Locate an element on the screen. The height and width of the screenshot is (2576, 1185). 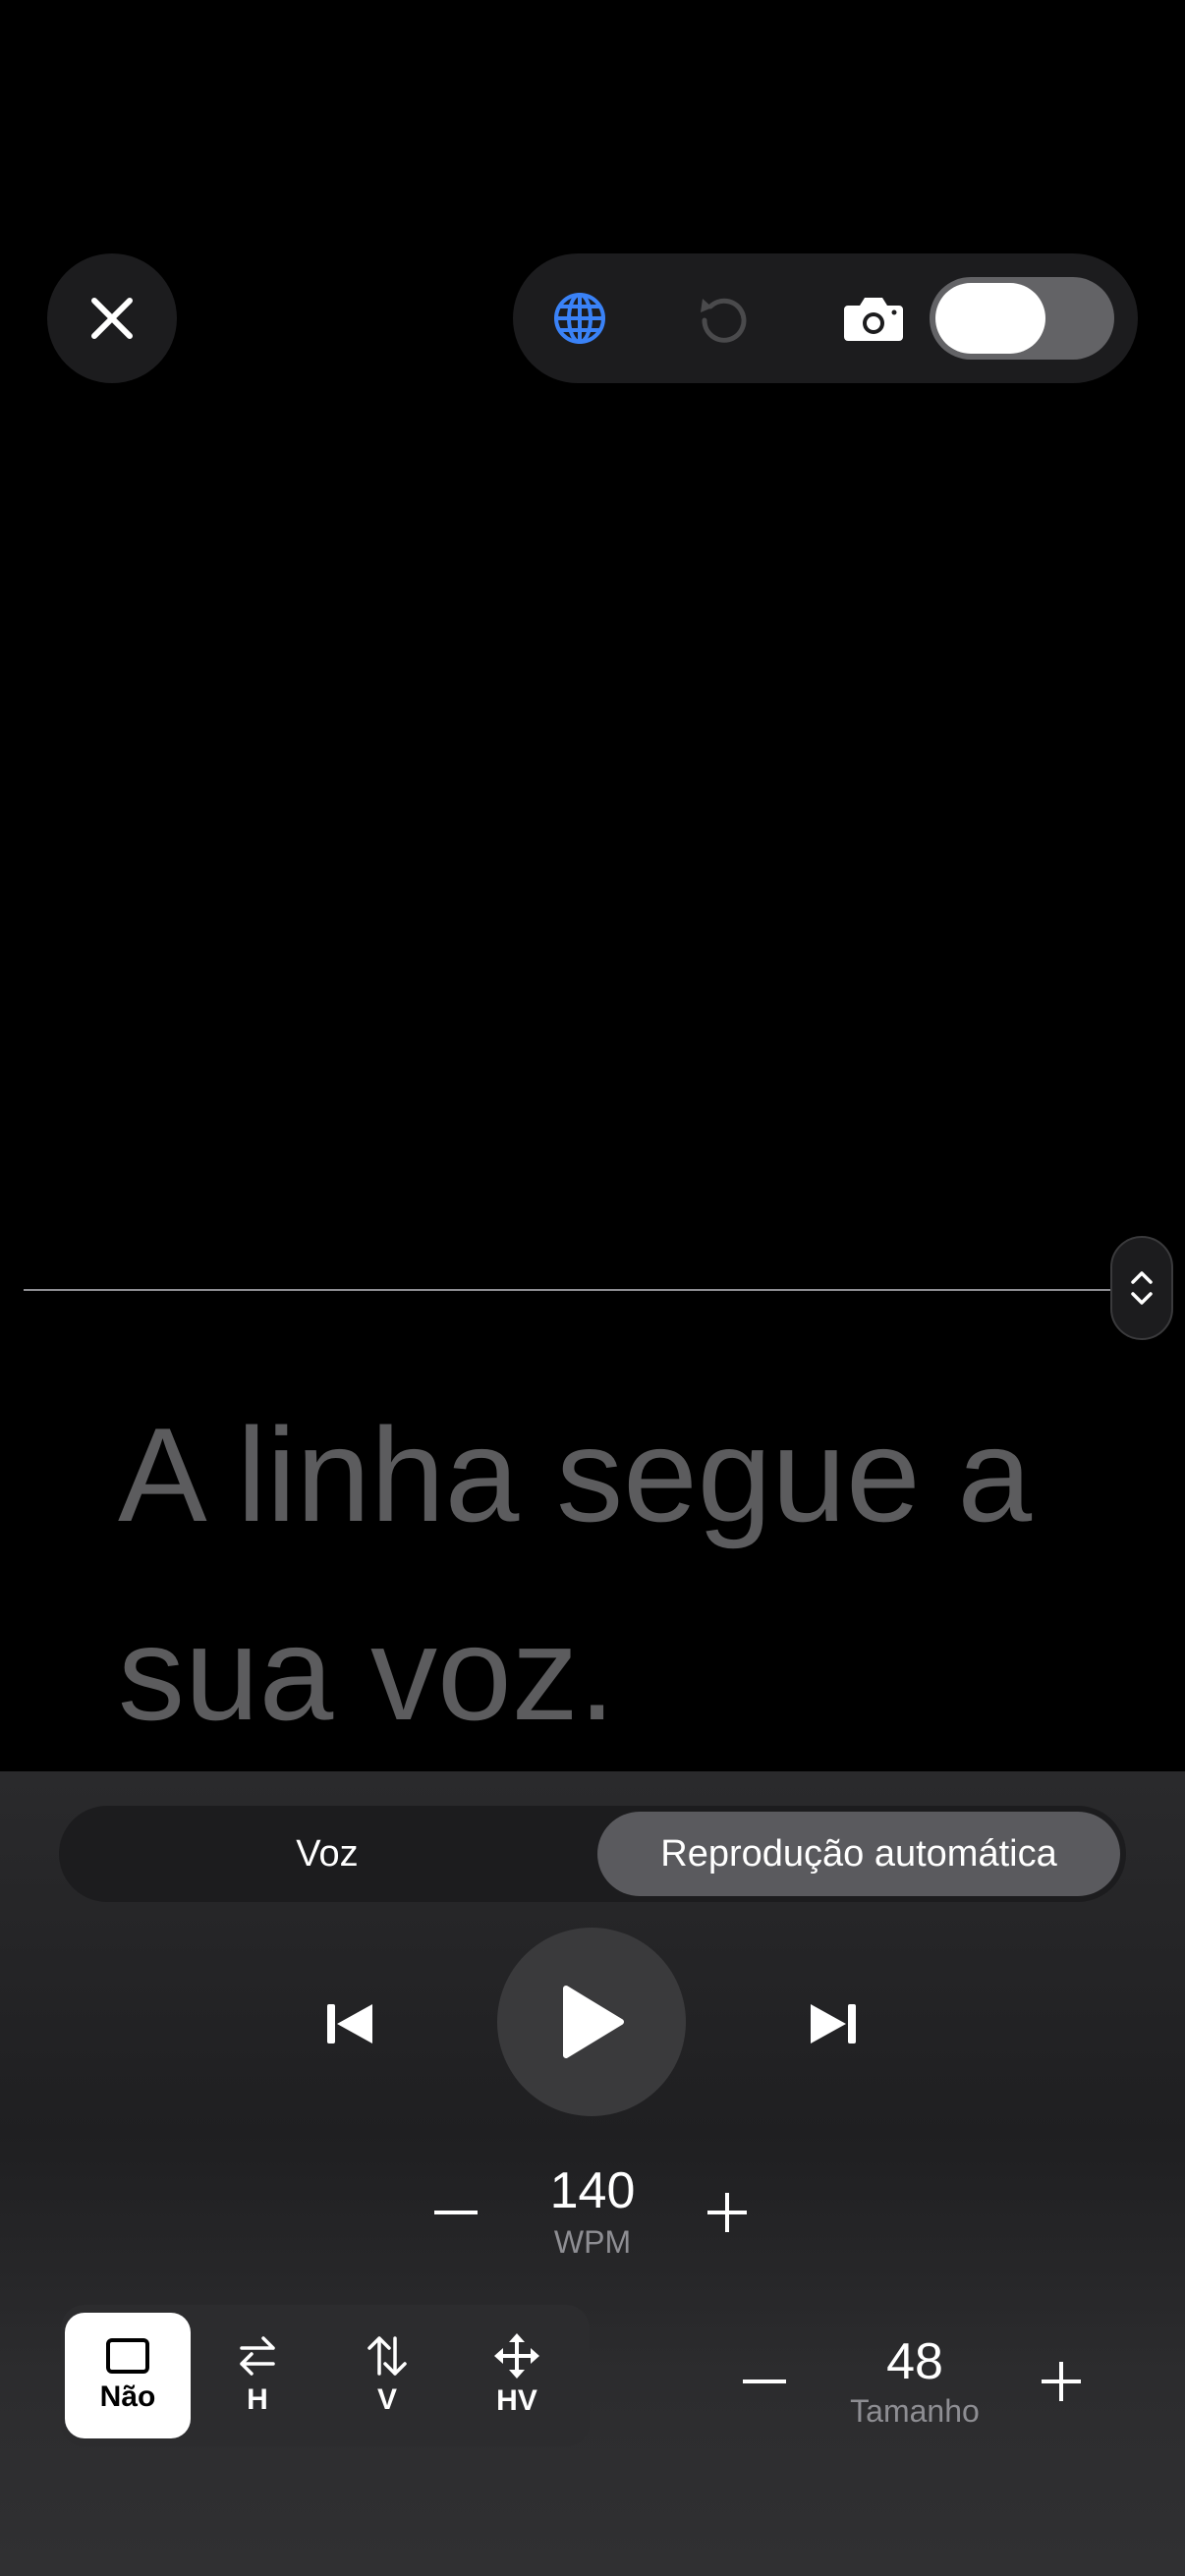
chevron-up-down-icon is located at coordinates (1142, 1288).